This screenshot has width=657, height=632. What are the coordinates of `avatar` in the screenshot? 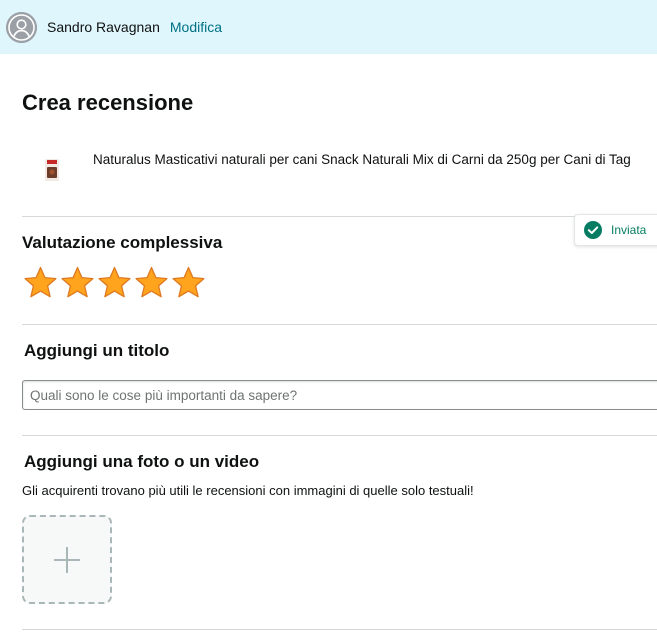 It's located at (21, 27).